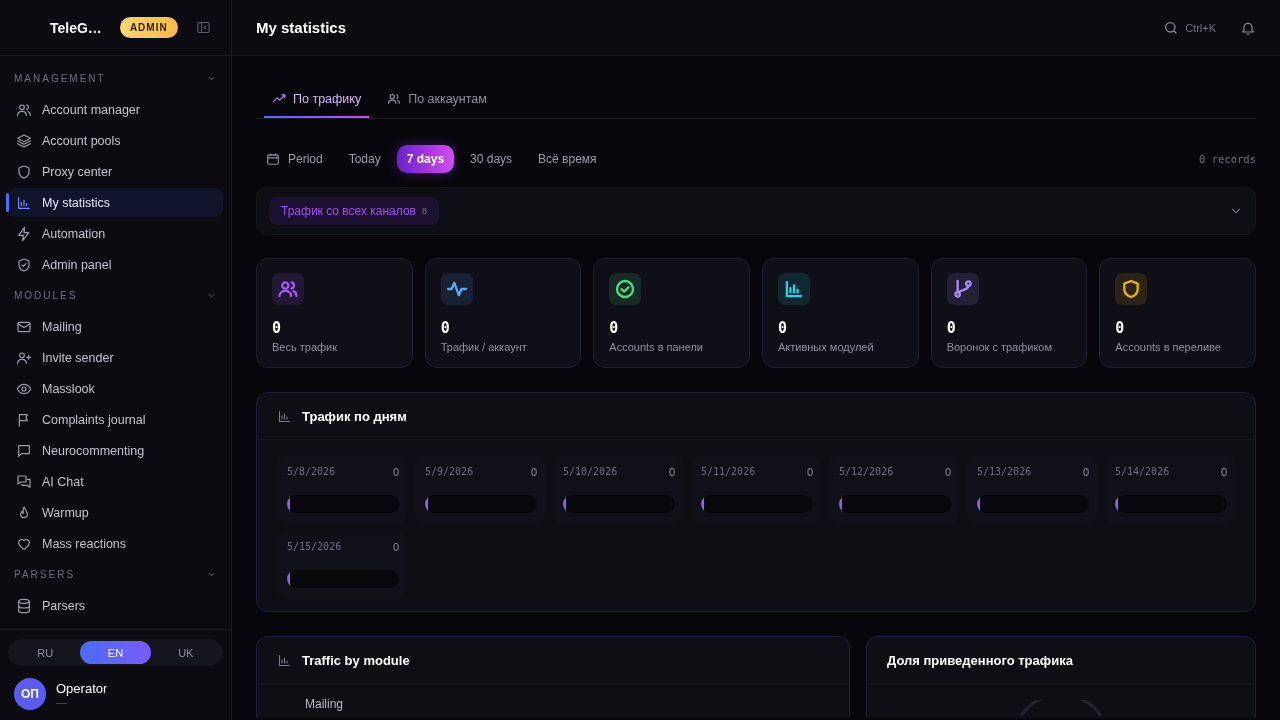 Image resolution: width=1280 pixels, height=720 pixels. I want to click on panel-title: Доля приведенного трафика, so click(980, 660).